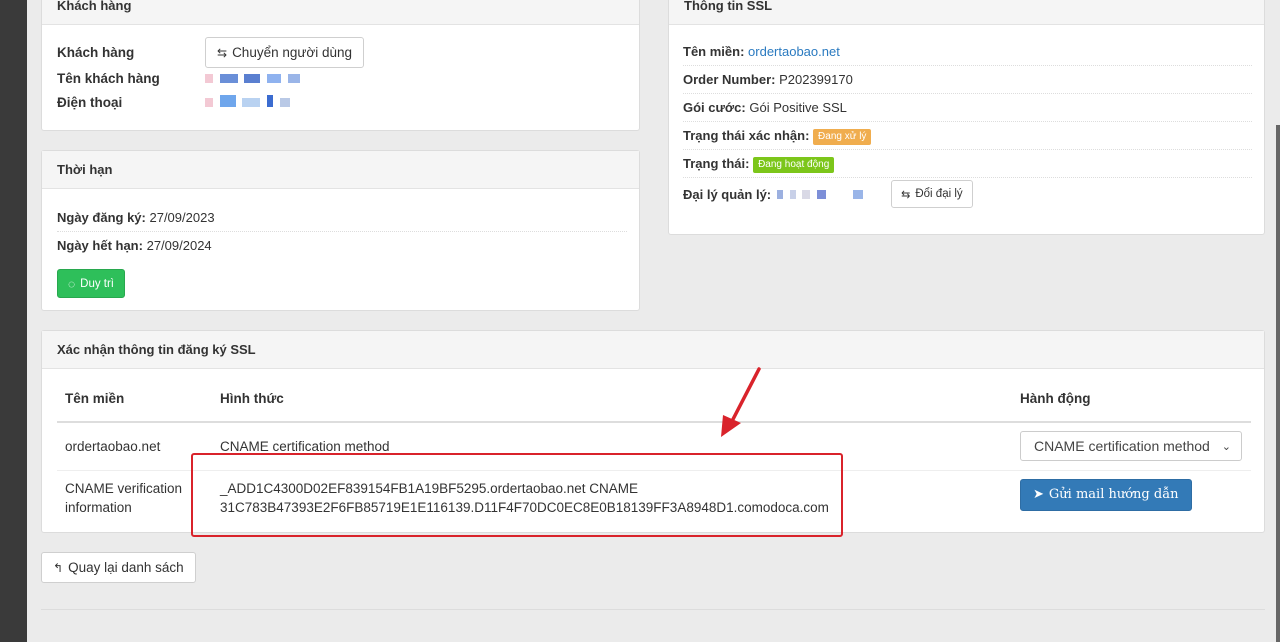  What do you see at coordinates (612, 399) in the screenshot?
I see `col-method-header: Hình thức` at bounding box center [612, 399].